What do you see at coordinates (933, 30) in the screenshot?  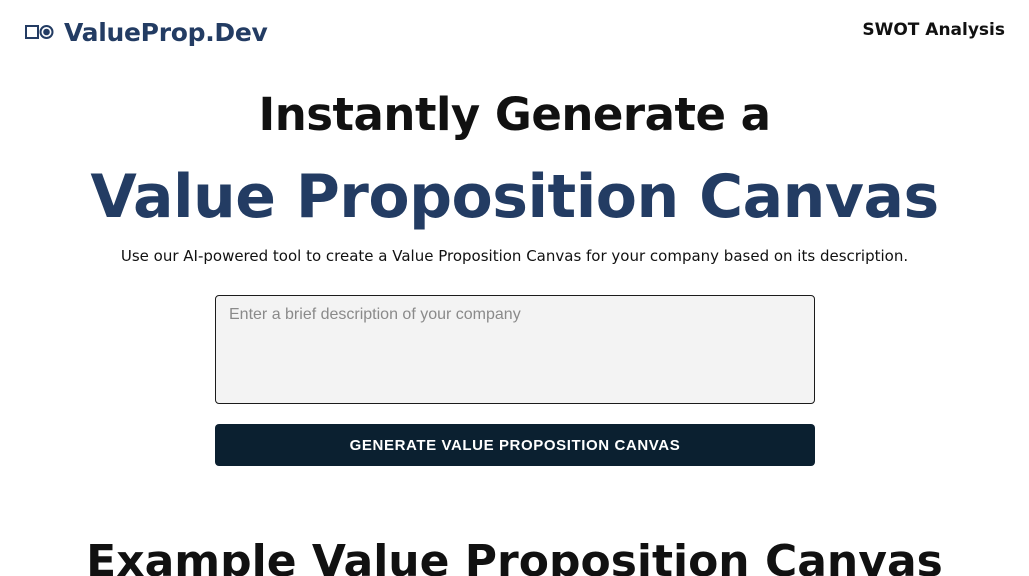 I see `nav-link-swot-analysis: SWOT Analysis` at bounding box center [933, 30].